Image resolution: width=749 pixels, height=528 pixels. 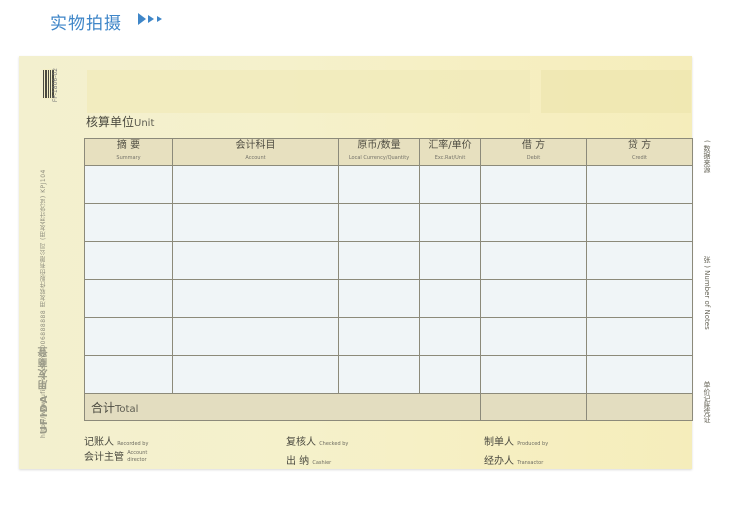 I want to click on unit-label-cn: 核算单位, so click(x=110, y=122).